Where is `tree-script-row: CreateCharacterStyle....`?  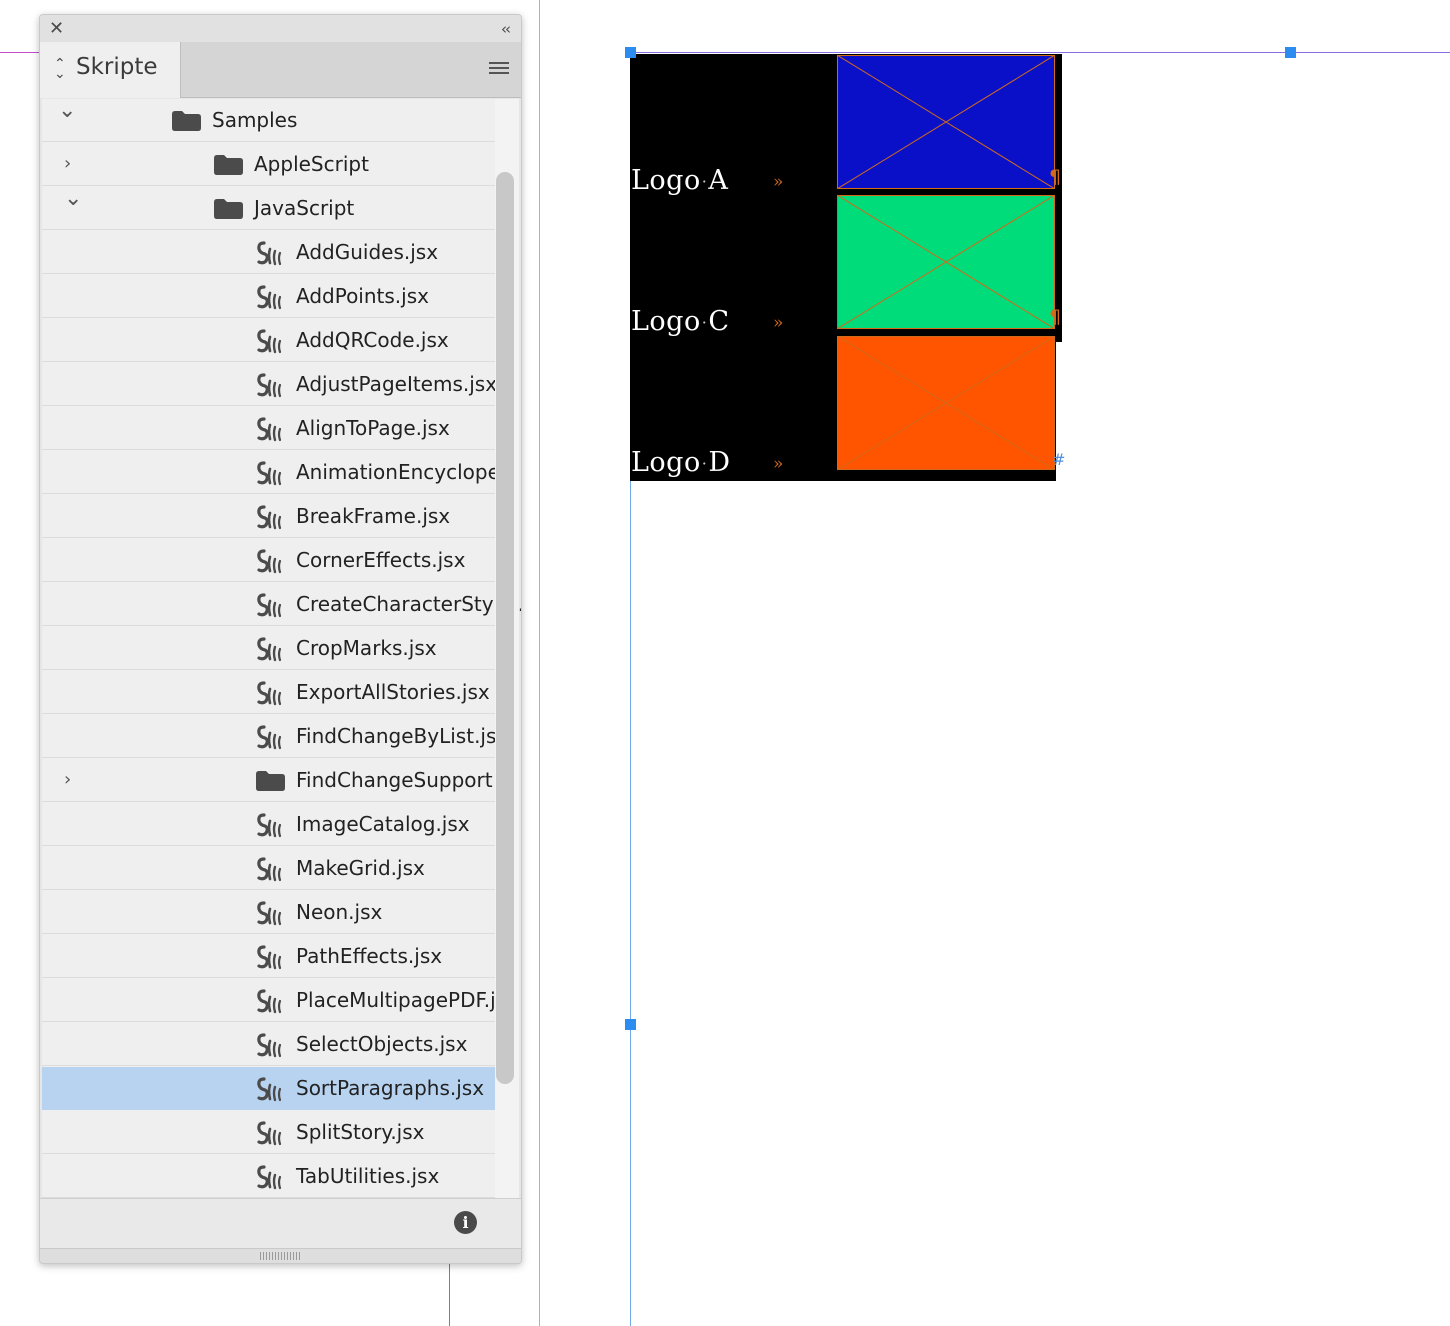
tree-script-row: CreateCharacterStyle.... is located at coordinates (281, 604).